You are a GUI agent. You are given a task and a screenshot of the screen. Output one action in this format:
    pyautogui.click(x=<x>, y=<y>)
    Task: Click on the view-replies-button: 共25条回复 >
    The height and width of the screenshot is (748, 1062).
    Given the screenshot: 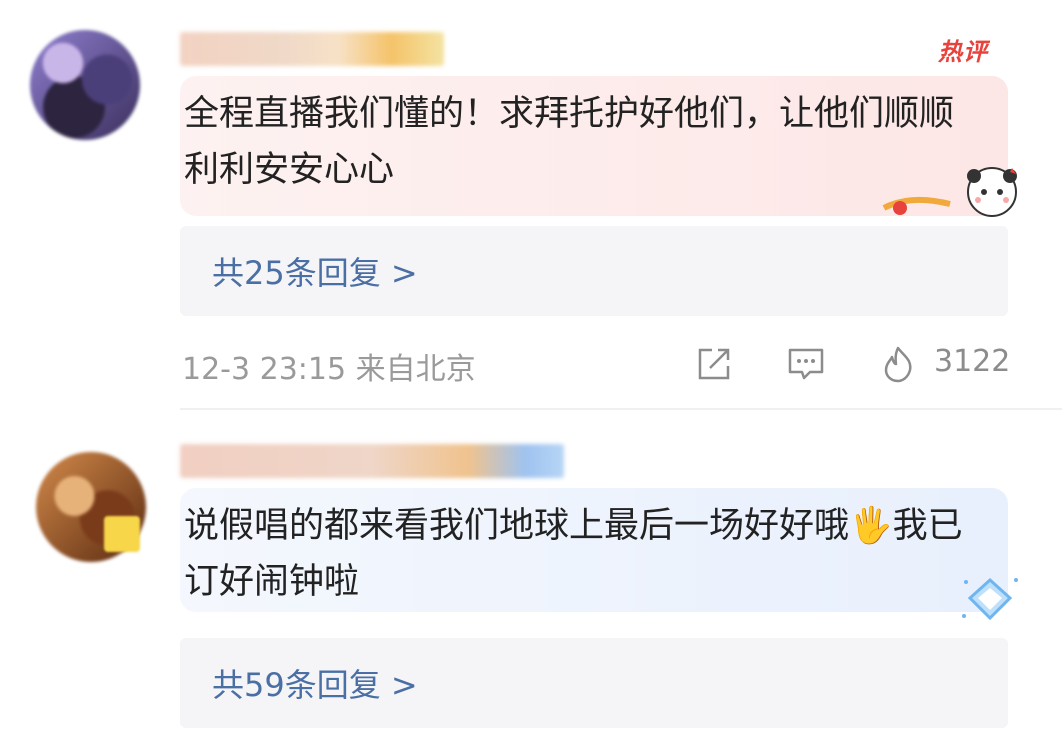 What is the action you would take?
    pyautogui.click(x=594, y=271)
    